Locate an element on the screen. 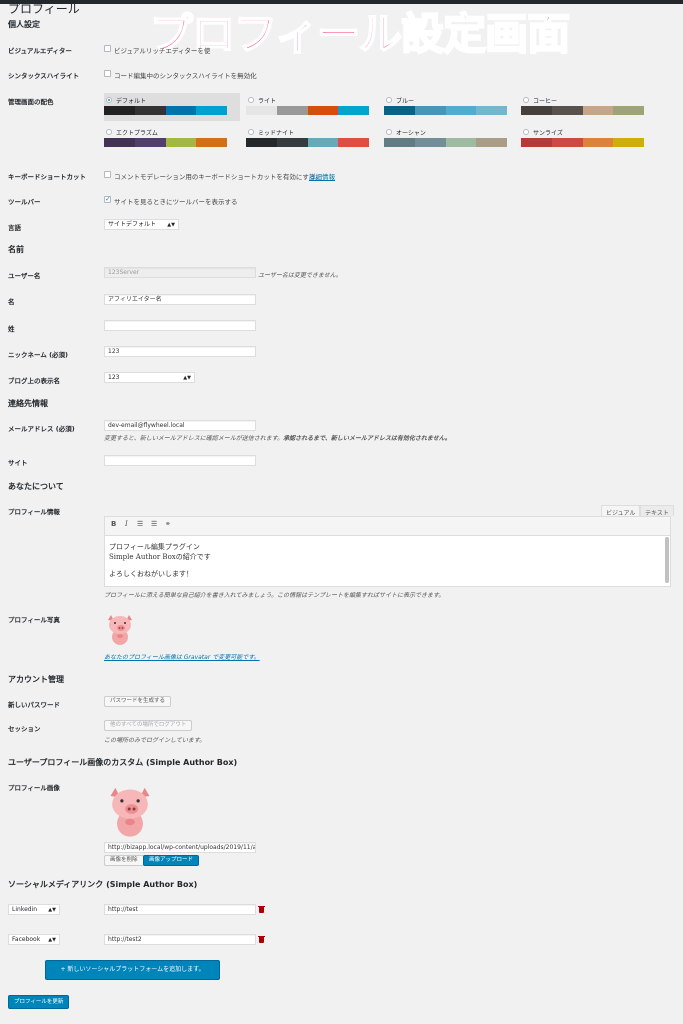  scheme-name: エクトプラズム is located at coordinates (137, 133).